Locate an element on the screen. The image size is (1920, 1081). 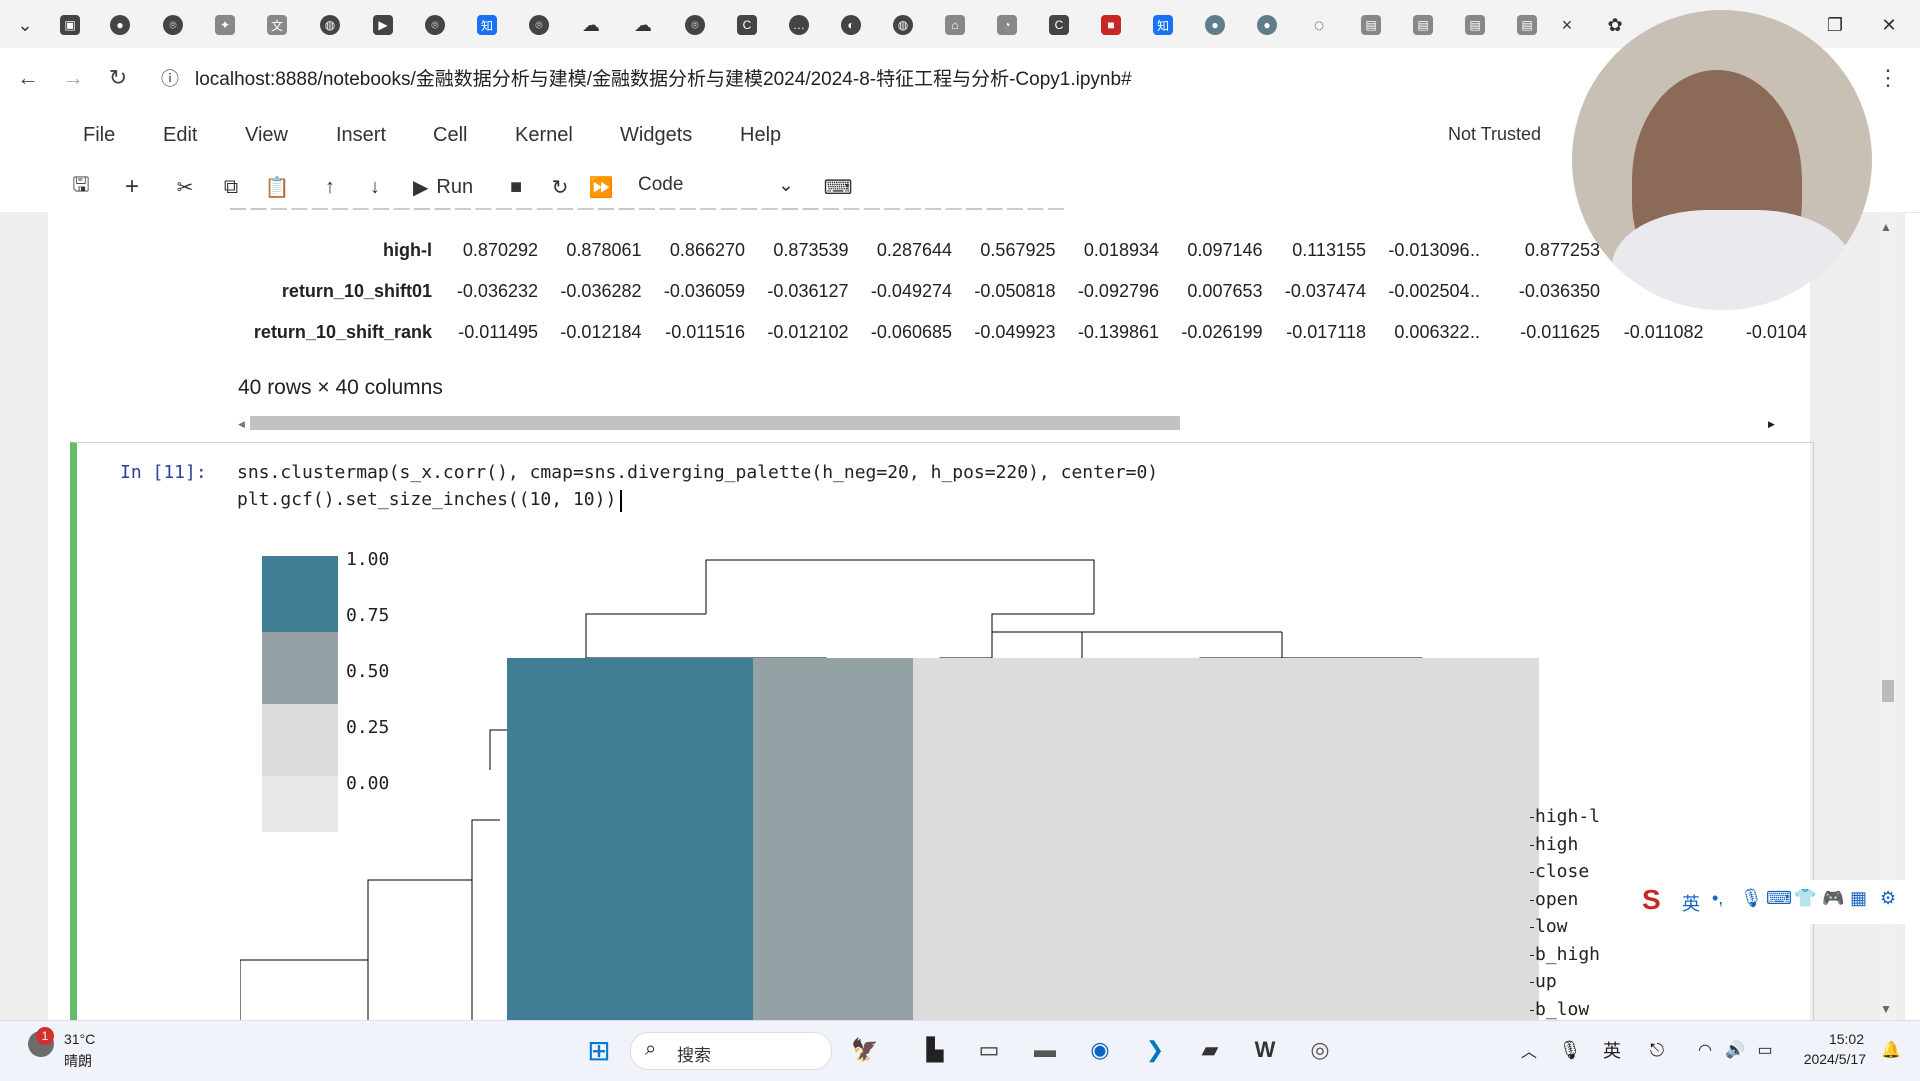
start-windows-icon: ⊞ is located at coordinates (599, 1050).